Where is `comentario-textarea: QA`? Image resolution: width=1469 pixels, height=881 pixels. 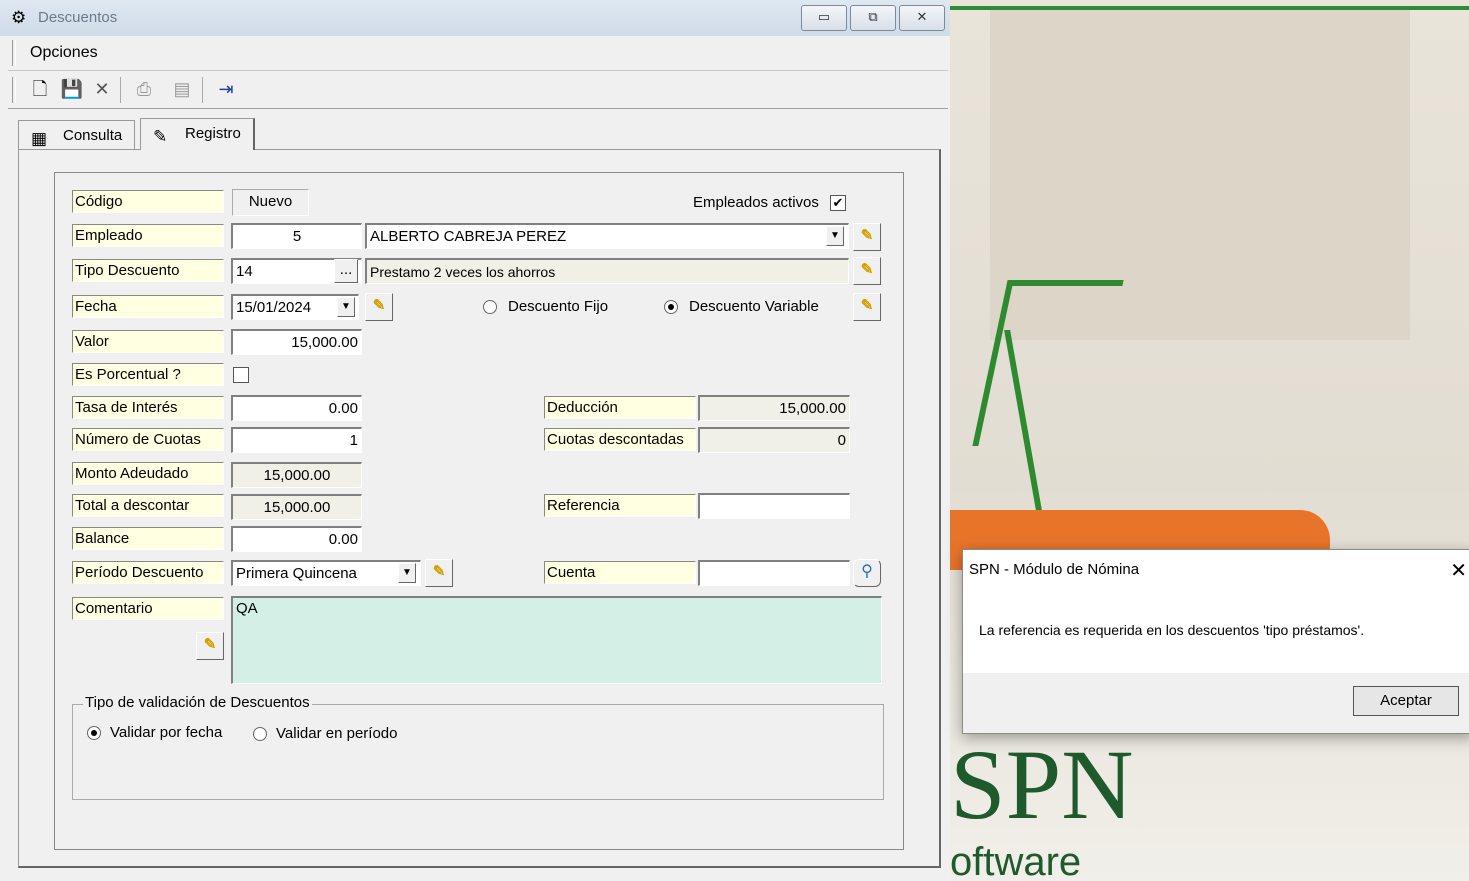
comentario-textarea: QA is located at coordinates (556, 640).